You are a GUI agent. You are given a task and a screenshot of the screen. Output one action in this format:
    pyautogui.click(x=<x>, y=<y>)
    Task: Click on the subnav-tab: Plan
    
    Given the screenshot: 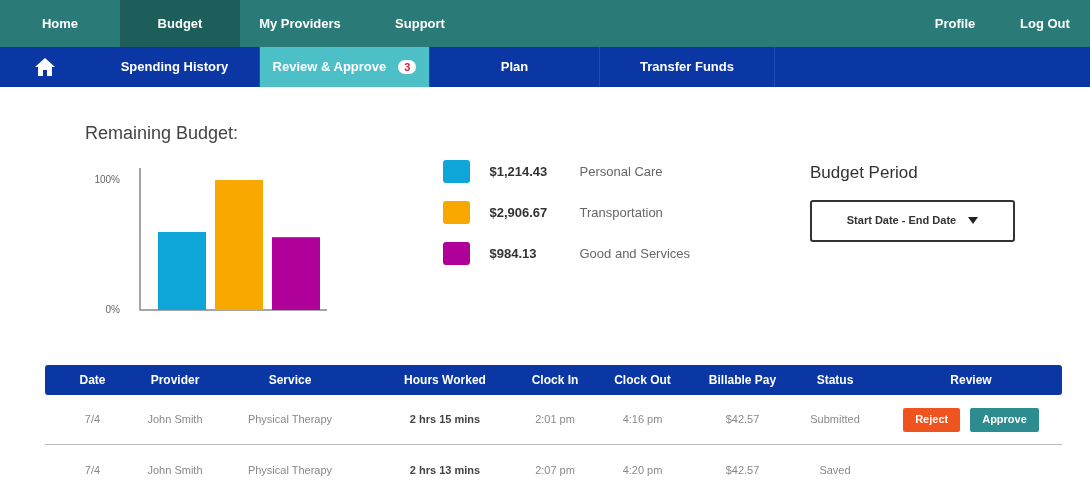 What is the action you would take?
    pyautogui.click(x=515, y=67)
    